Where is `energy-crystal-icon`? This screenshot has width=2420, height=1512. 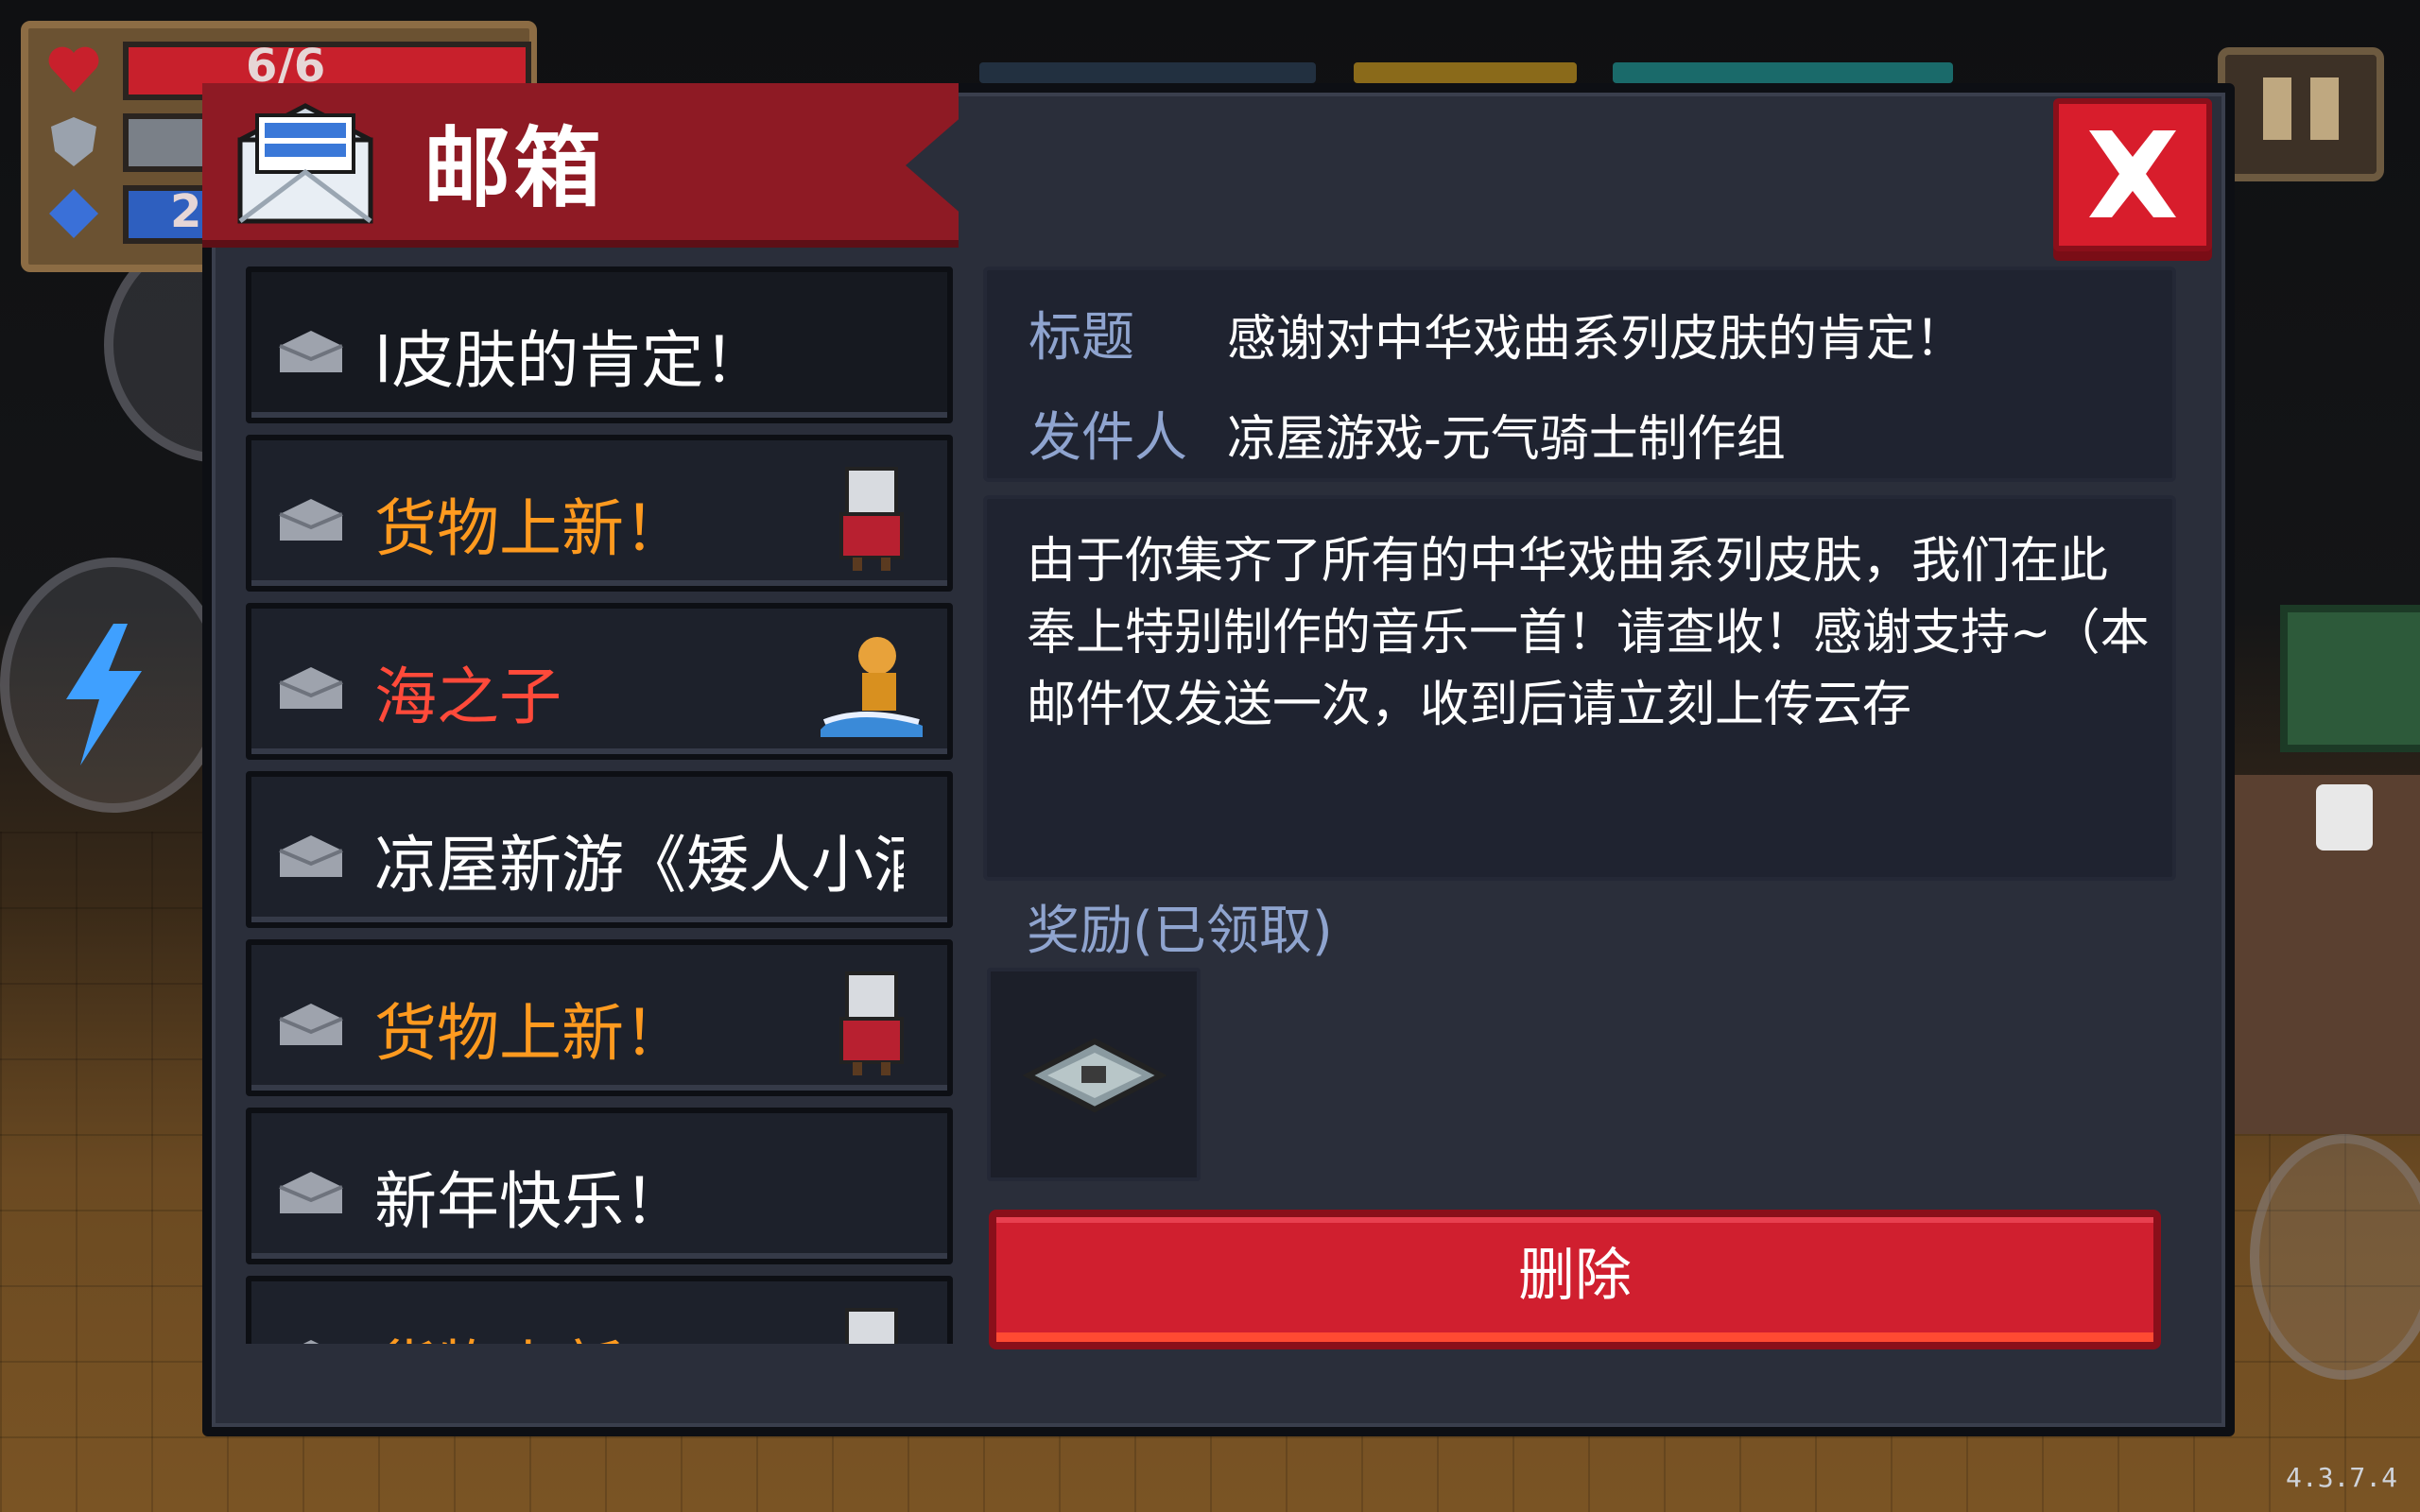 energy-crystal-icon is located at coordinates (73, 213).